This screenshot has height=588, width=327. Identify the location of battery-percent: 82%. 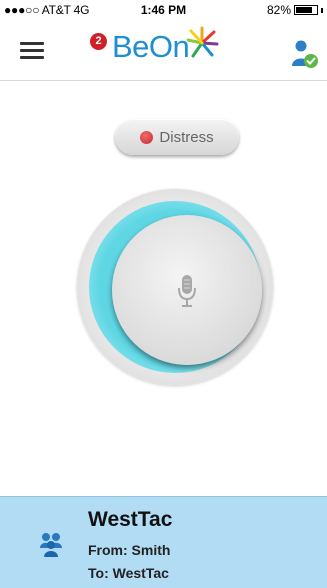
(278, 10).